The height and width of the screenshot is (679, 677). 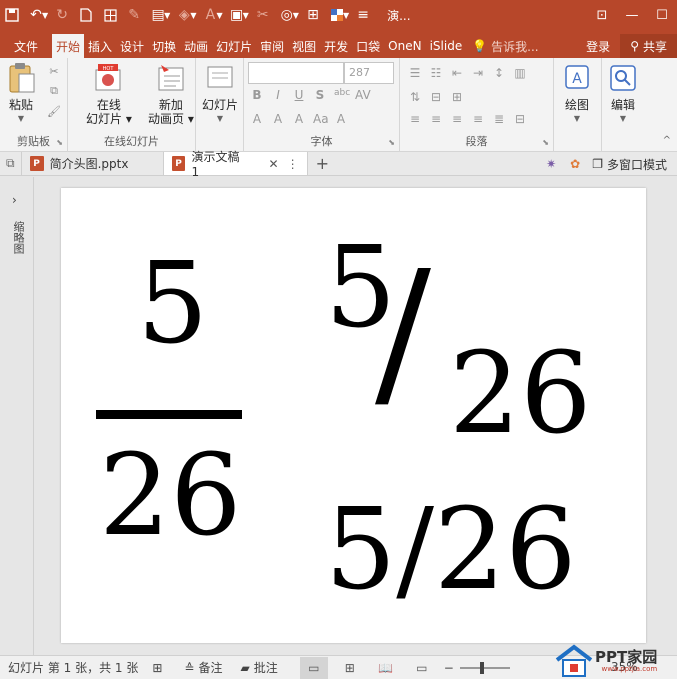 What do you see at coordinates (93, 163) in the screenshot?
I see `doc-tab-intro: P 简介头图.pptx` at bounding box center [93, 163].